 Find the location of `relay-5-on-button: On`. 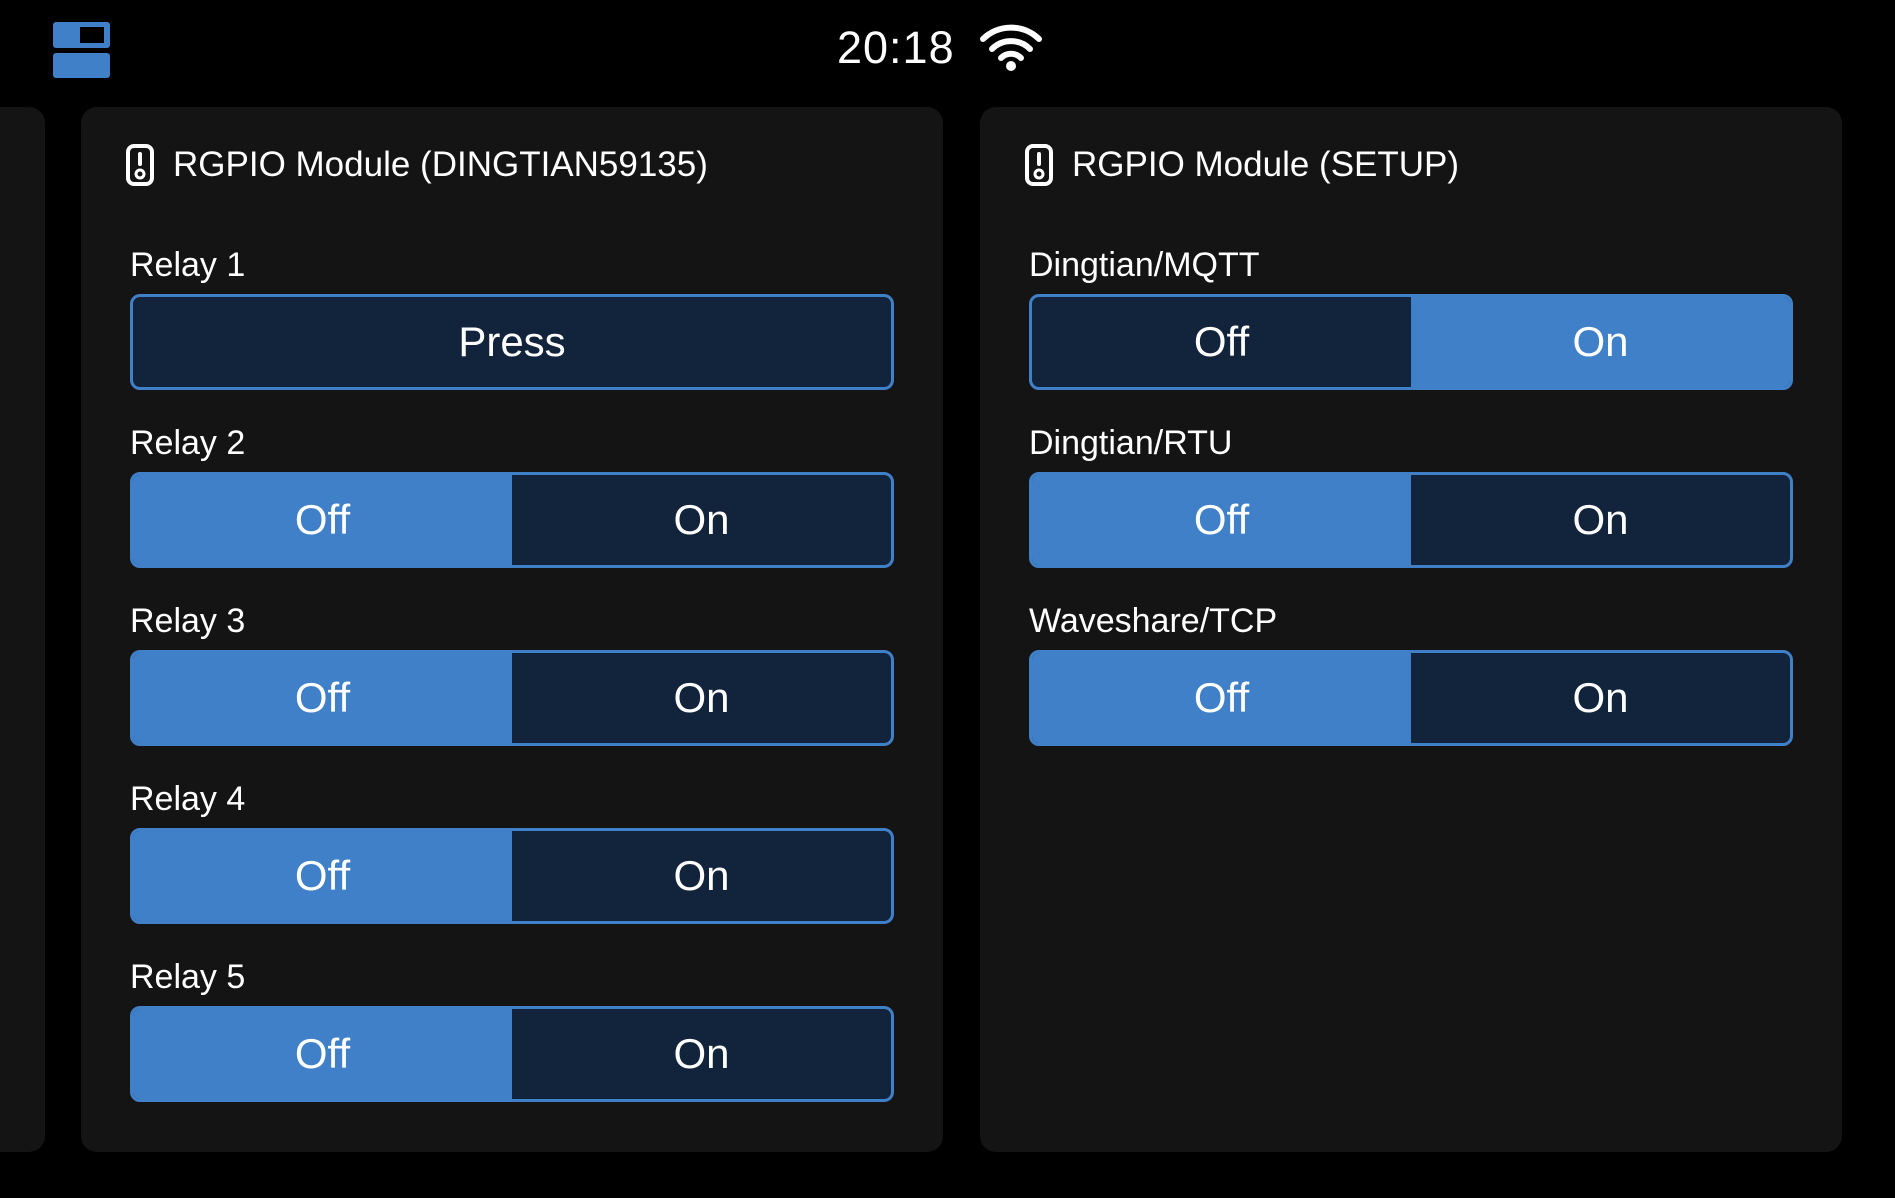

relay-5-on-button: On is located at coordinates (701, 1054).